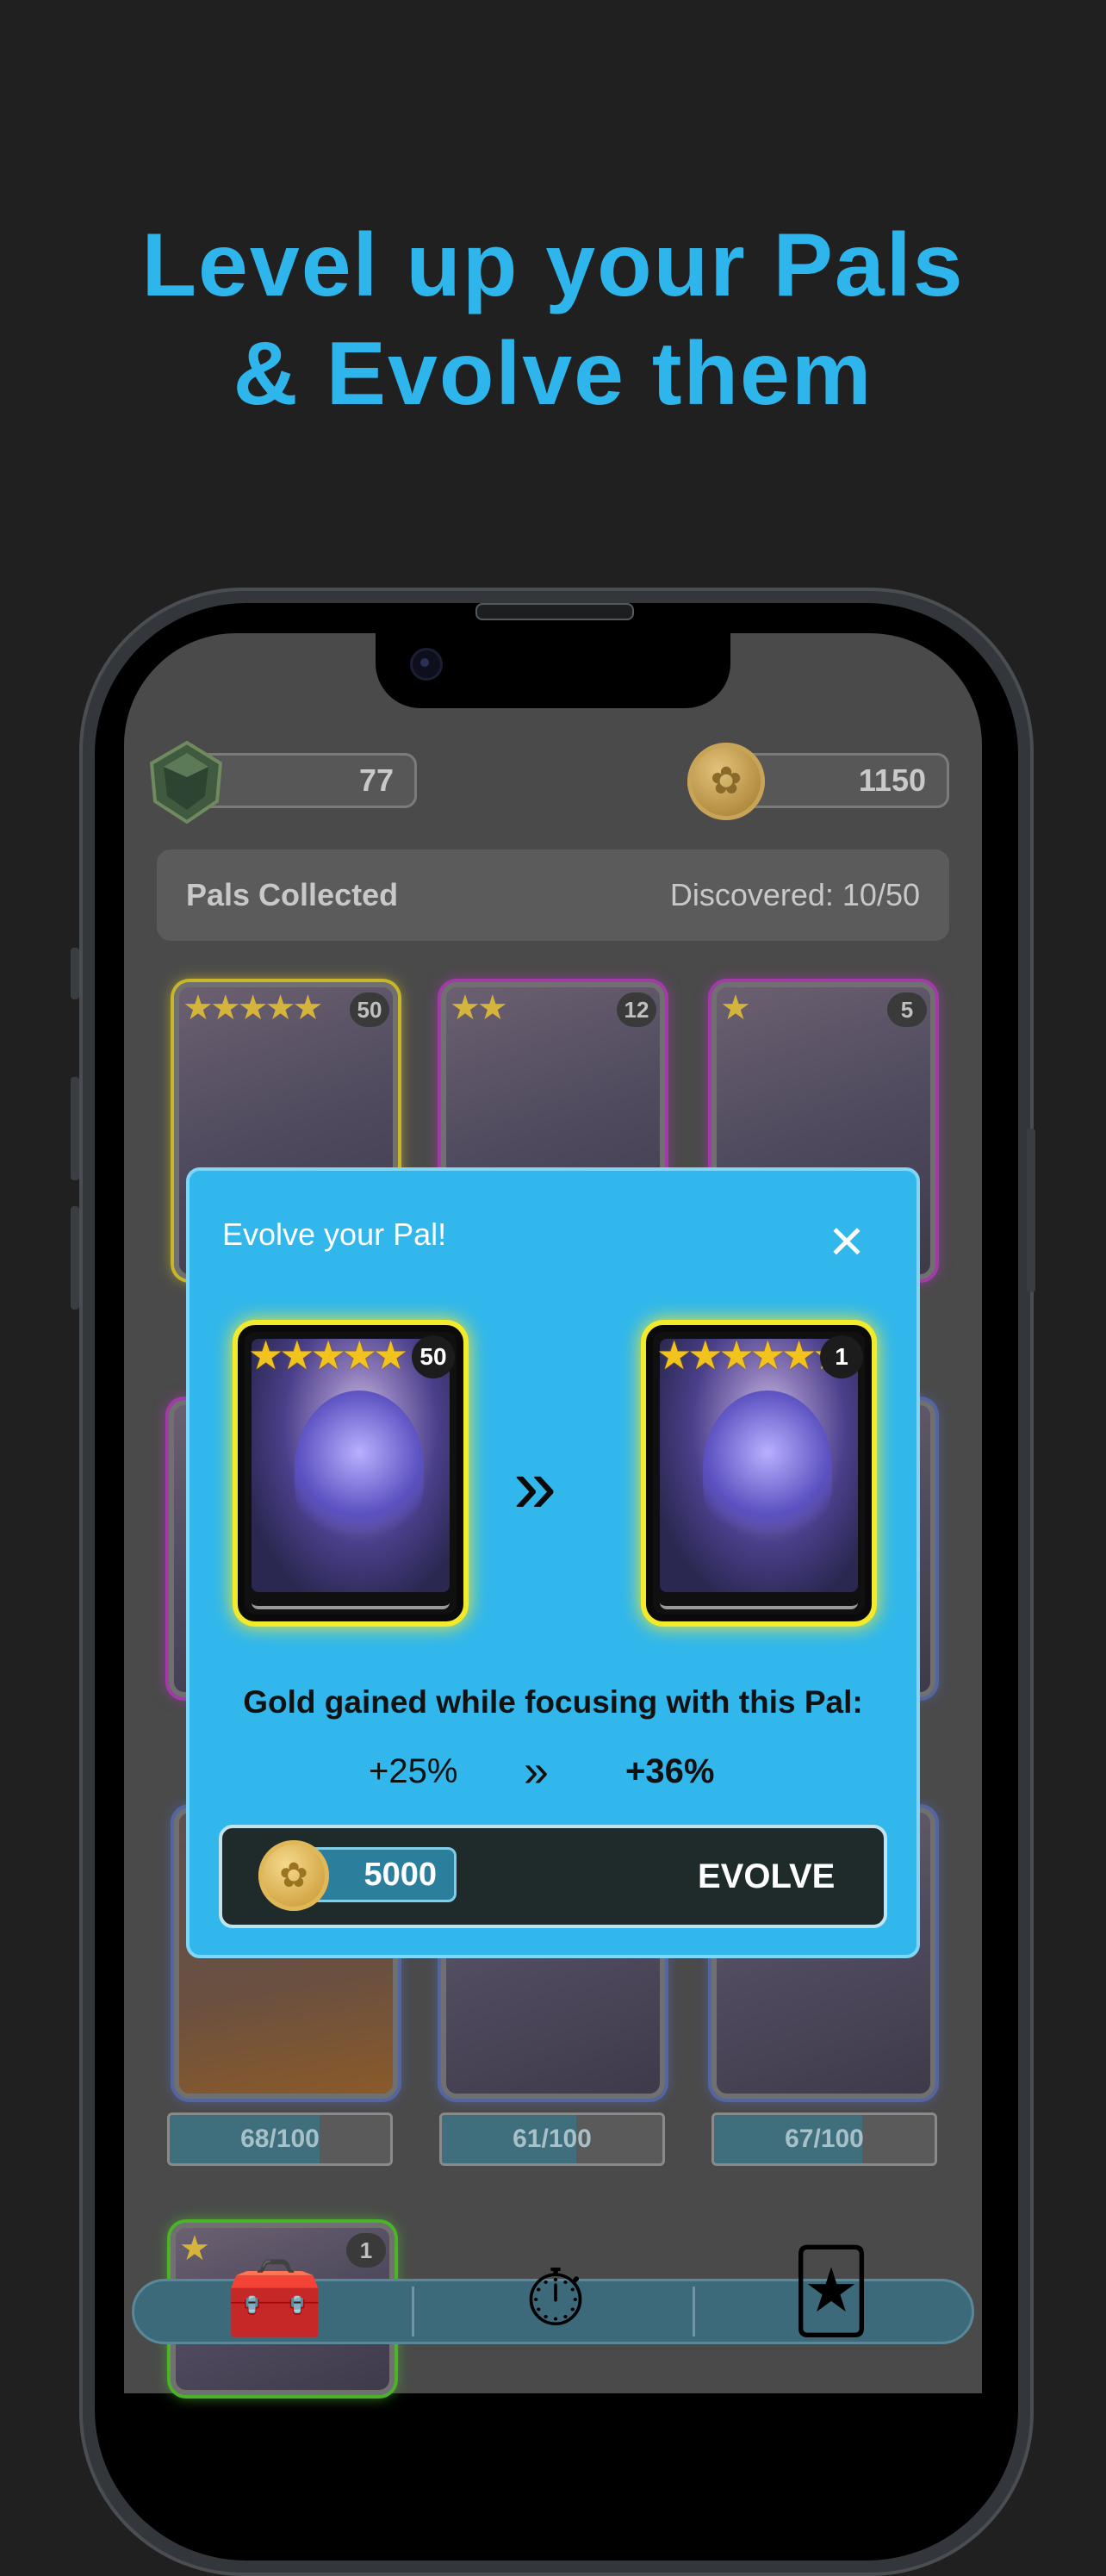  I want to click on discovered-count: Discovered: 10/50, so click(794, 895).